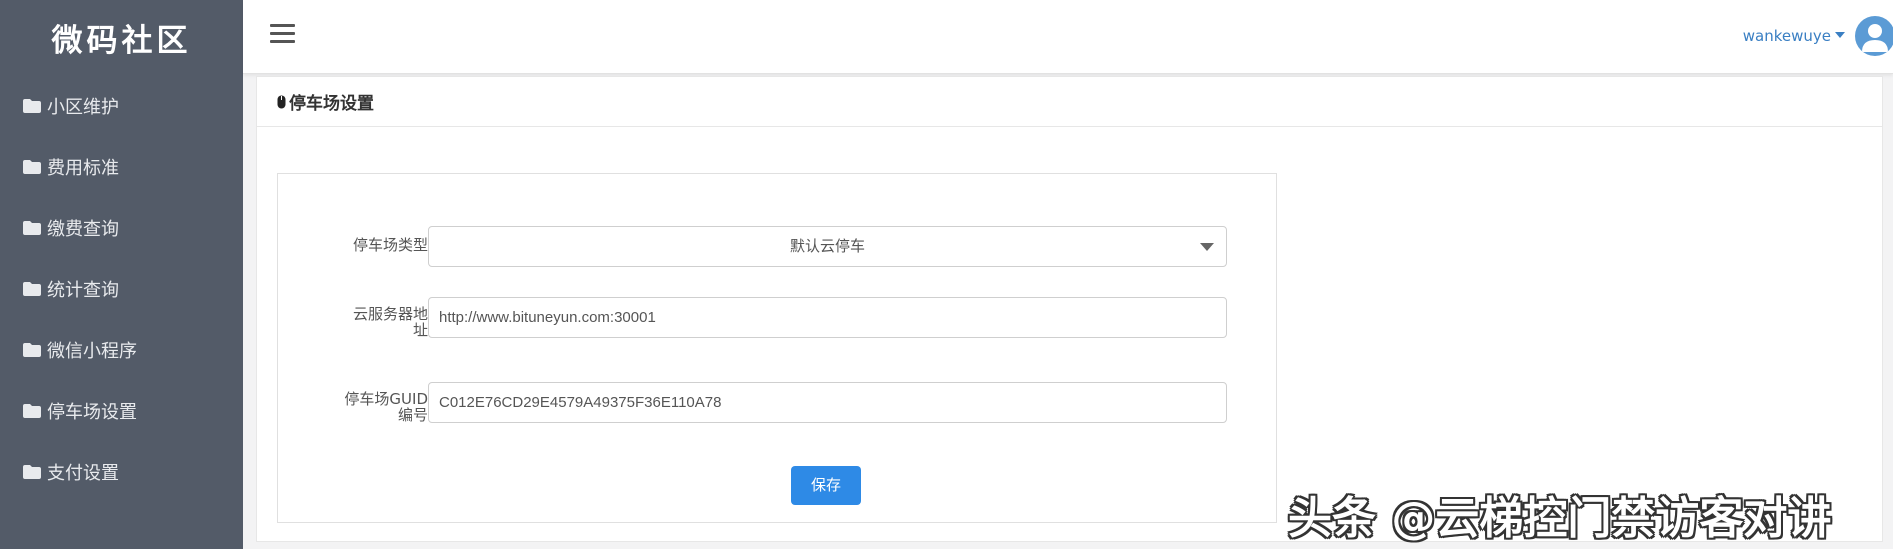 The image size is (1893, 549). What do you see at coordinates (1840, 35) in the screenshot?
I see `caret-down-icon` at bounding box center [1840, 35].